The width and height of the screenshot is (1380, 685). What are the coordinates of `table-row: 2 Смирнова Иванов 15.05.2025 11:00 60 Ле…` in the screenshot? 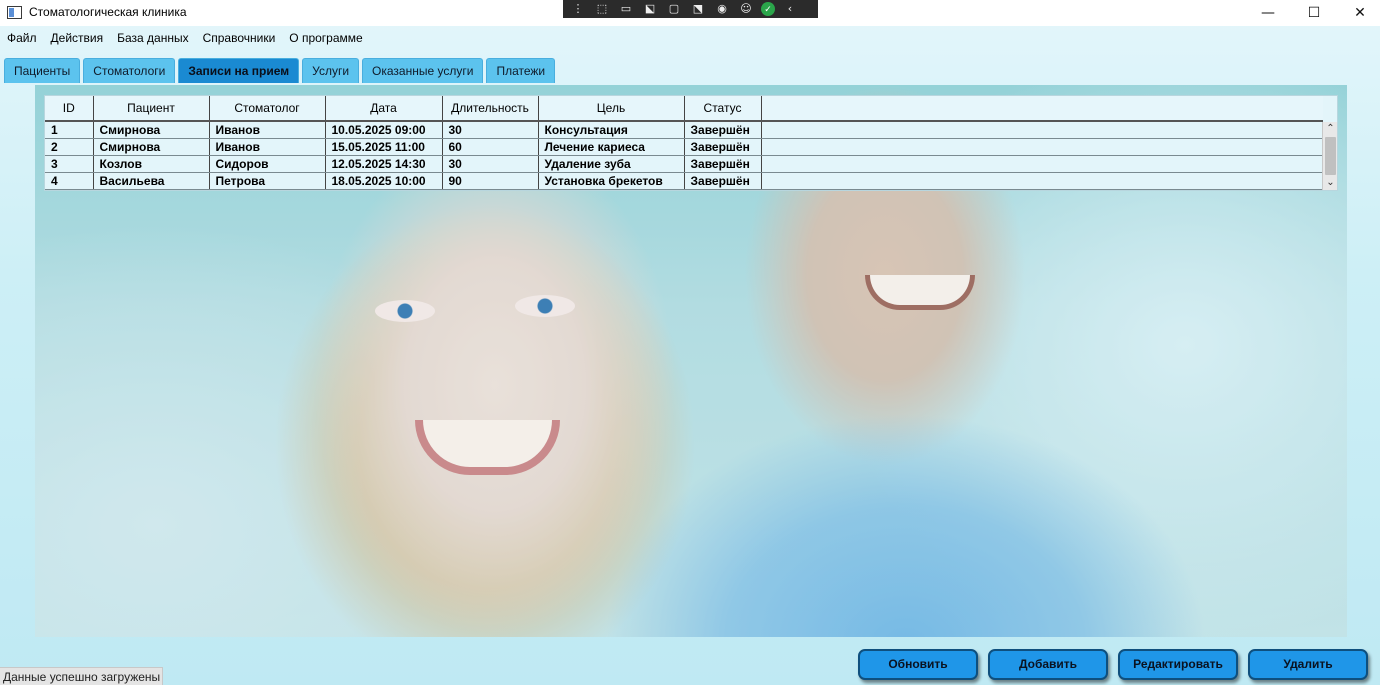 It's located at (684, 147).